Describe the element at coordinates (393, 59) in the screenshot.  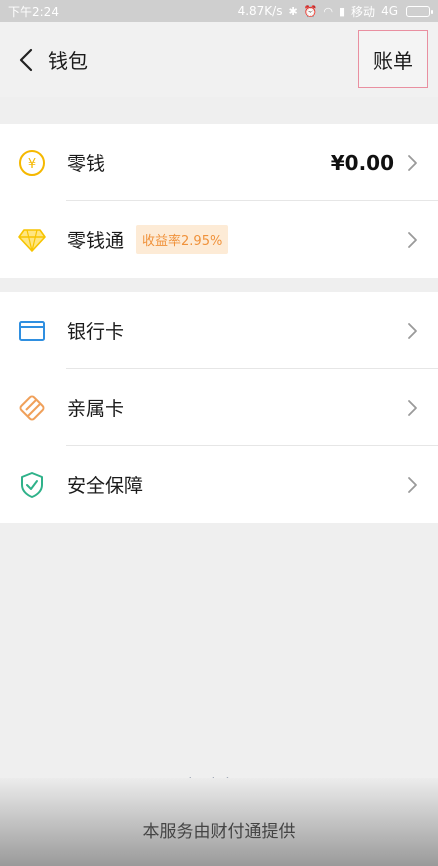
I see `bill-button: 账单` at that location.